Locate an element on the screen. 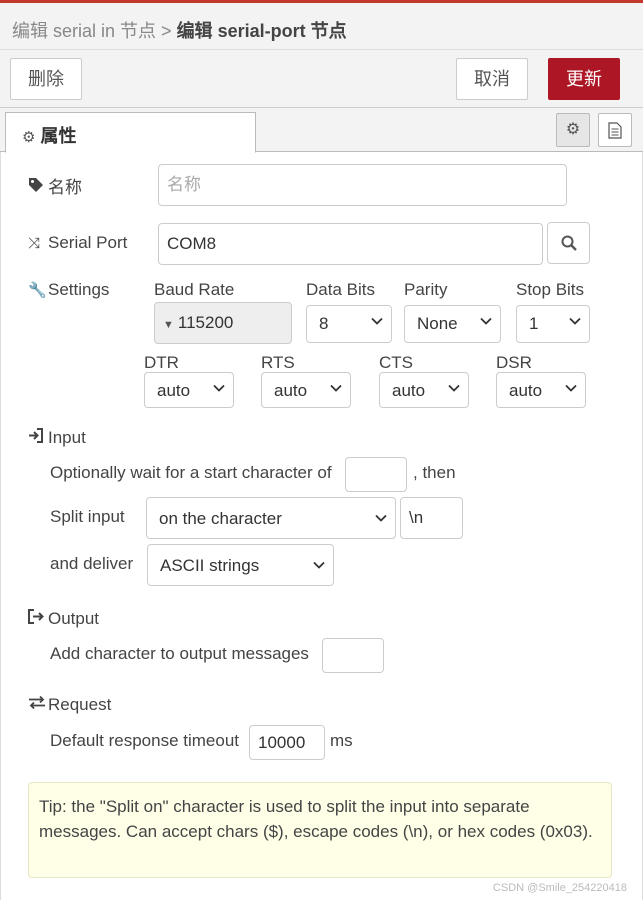 Image resolution: width=643 pixels, height=900 pixels. rts-select: auto is located at coordinates (306, 390).